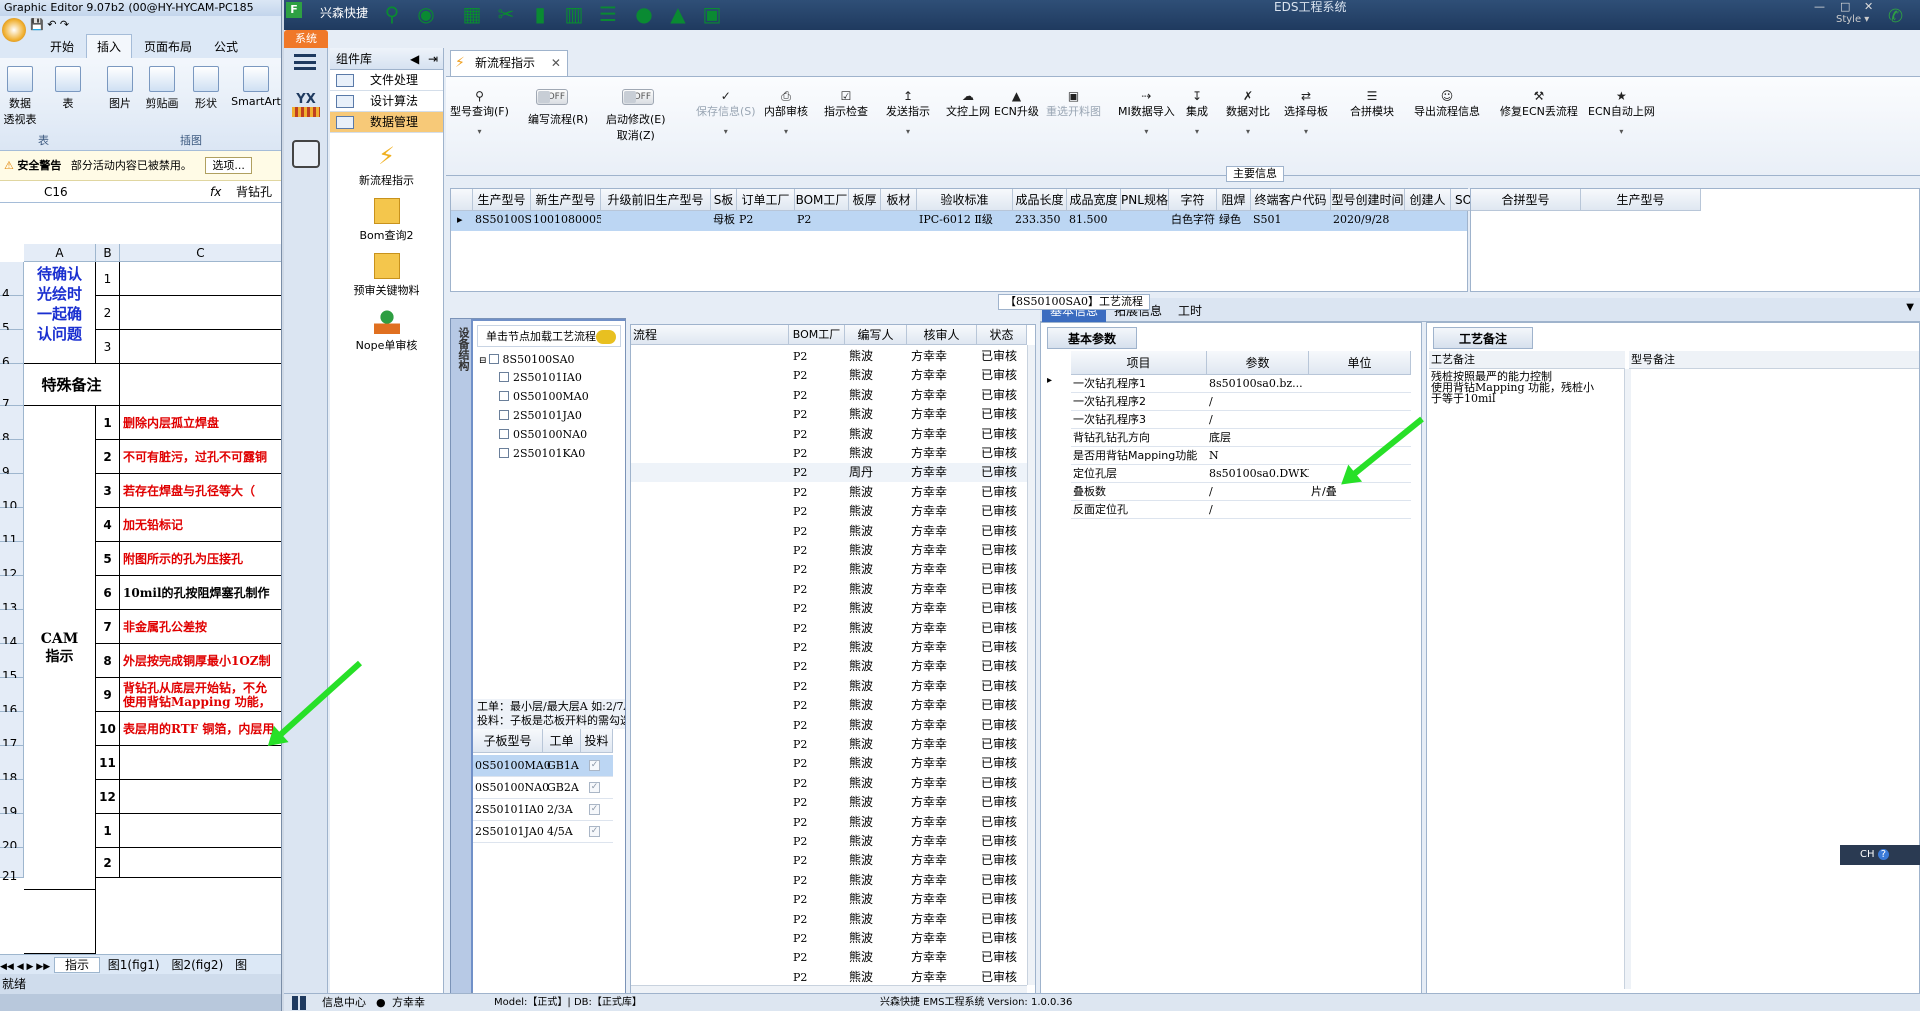 Image resolution: width=1920 pixels, height=1011 pixels. Describe the element at coordinates (108, 525) in the screenshot. I see `cell-b: 4` at that location.